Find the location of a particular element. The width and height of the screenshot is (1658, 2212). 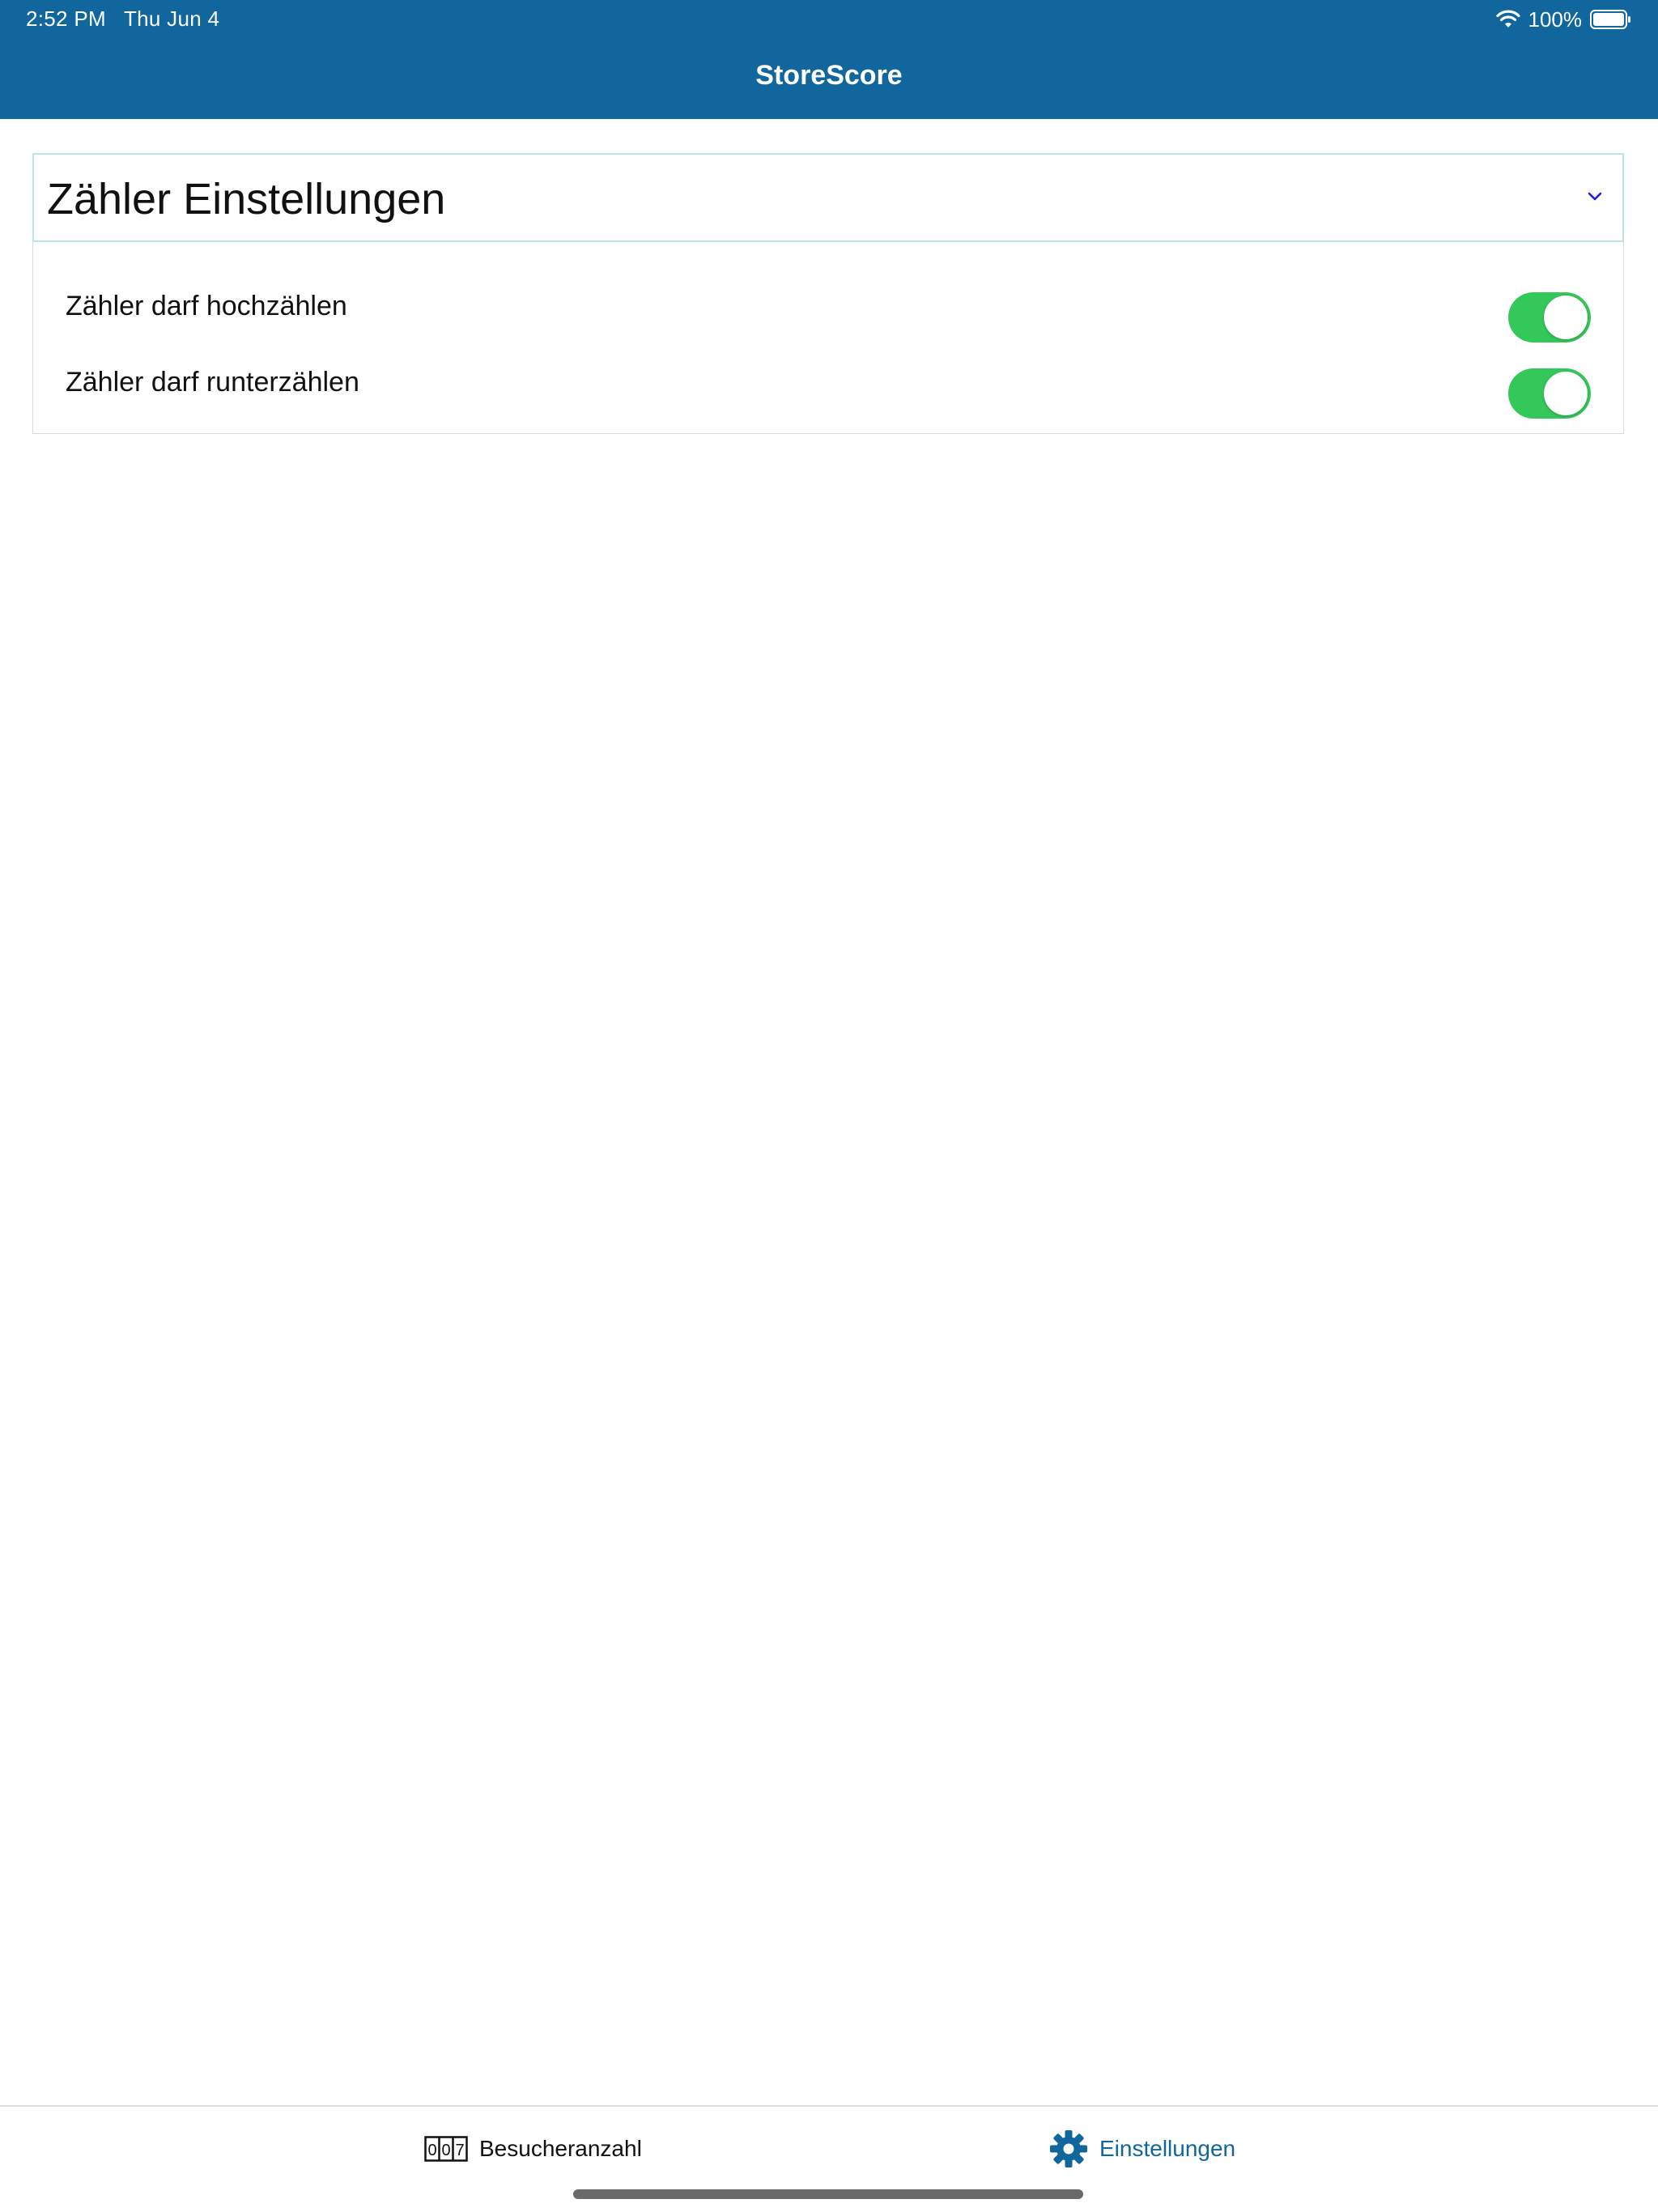

svg-text: 7 is located at coordinates (459, 2150).